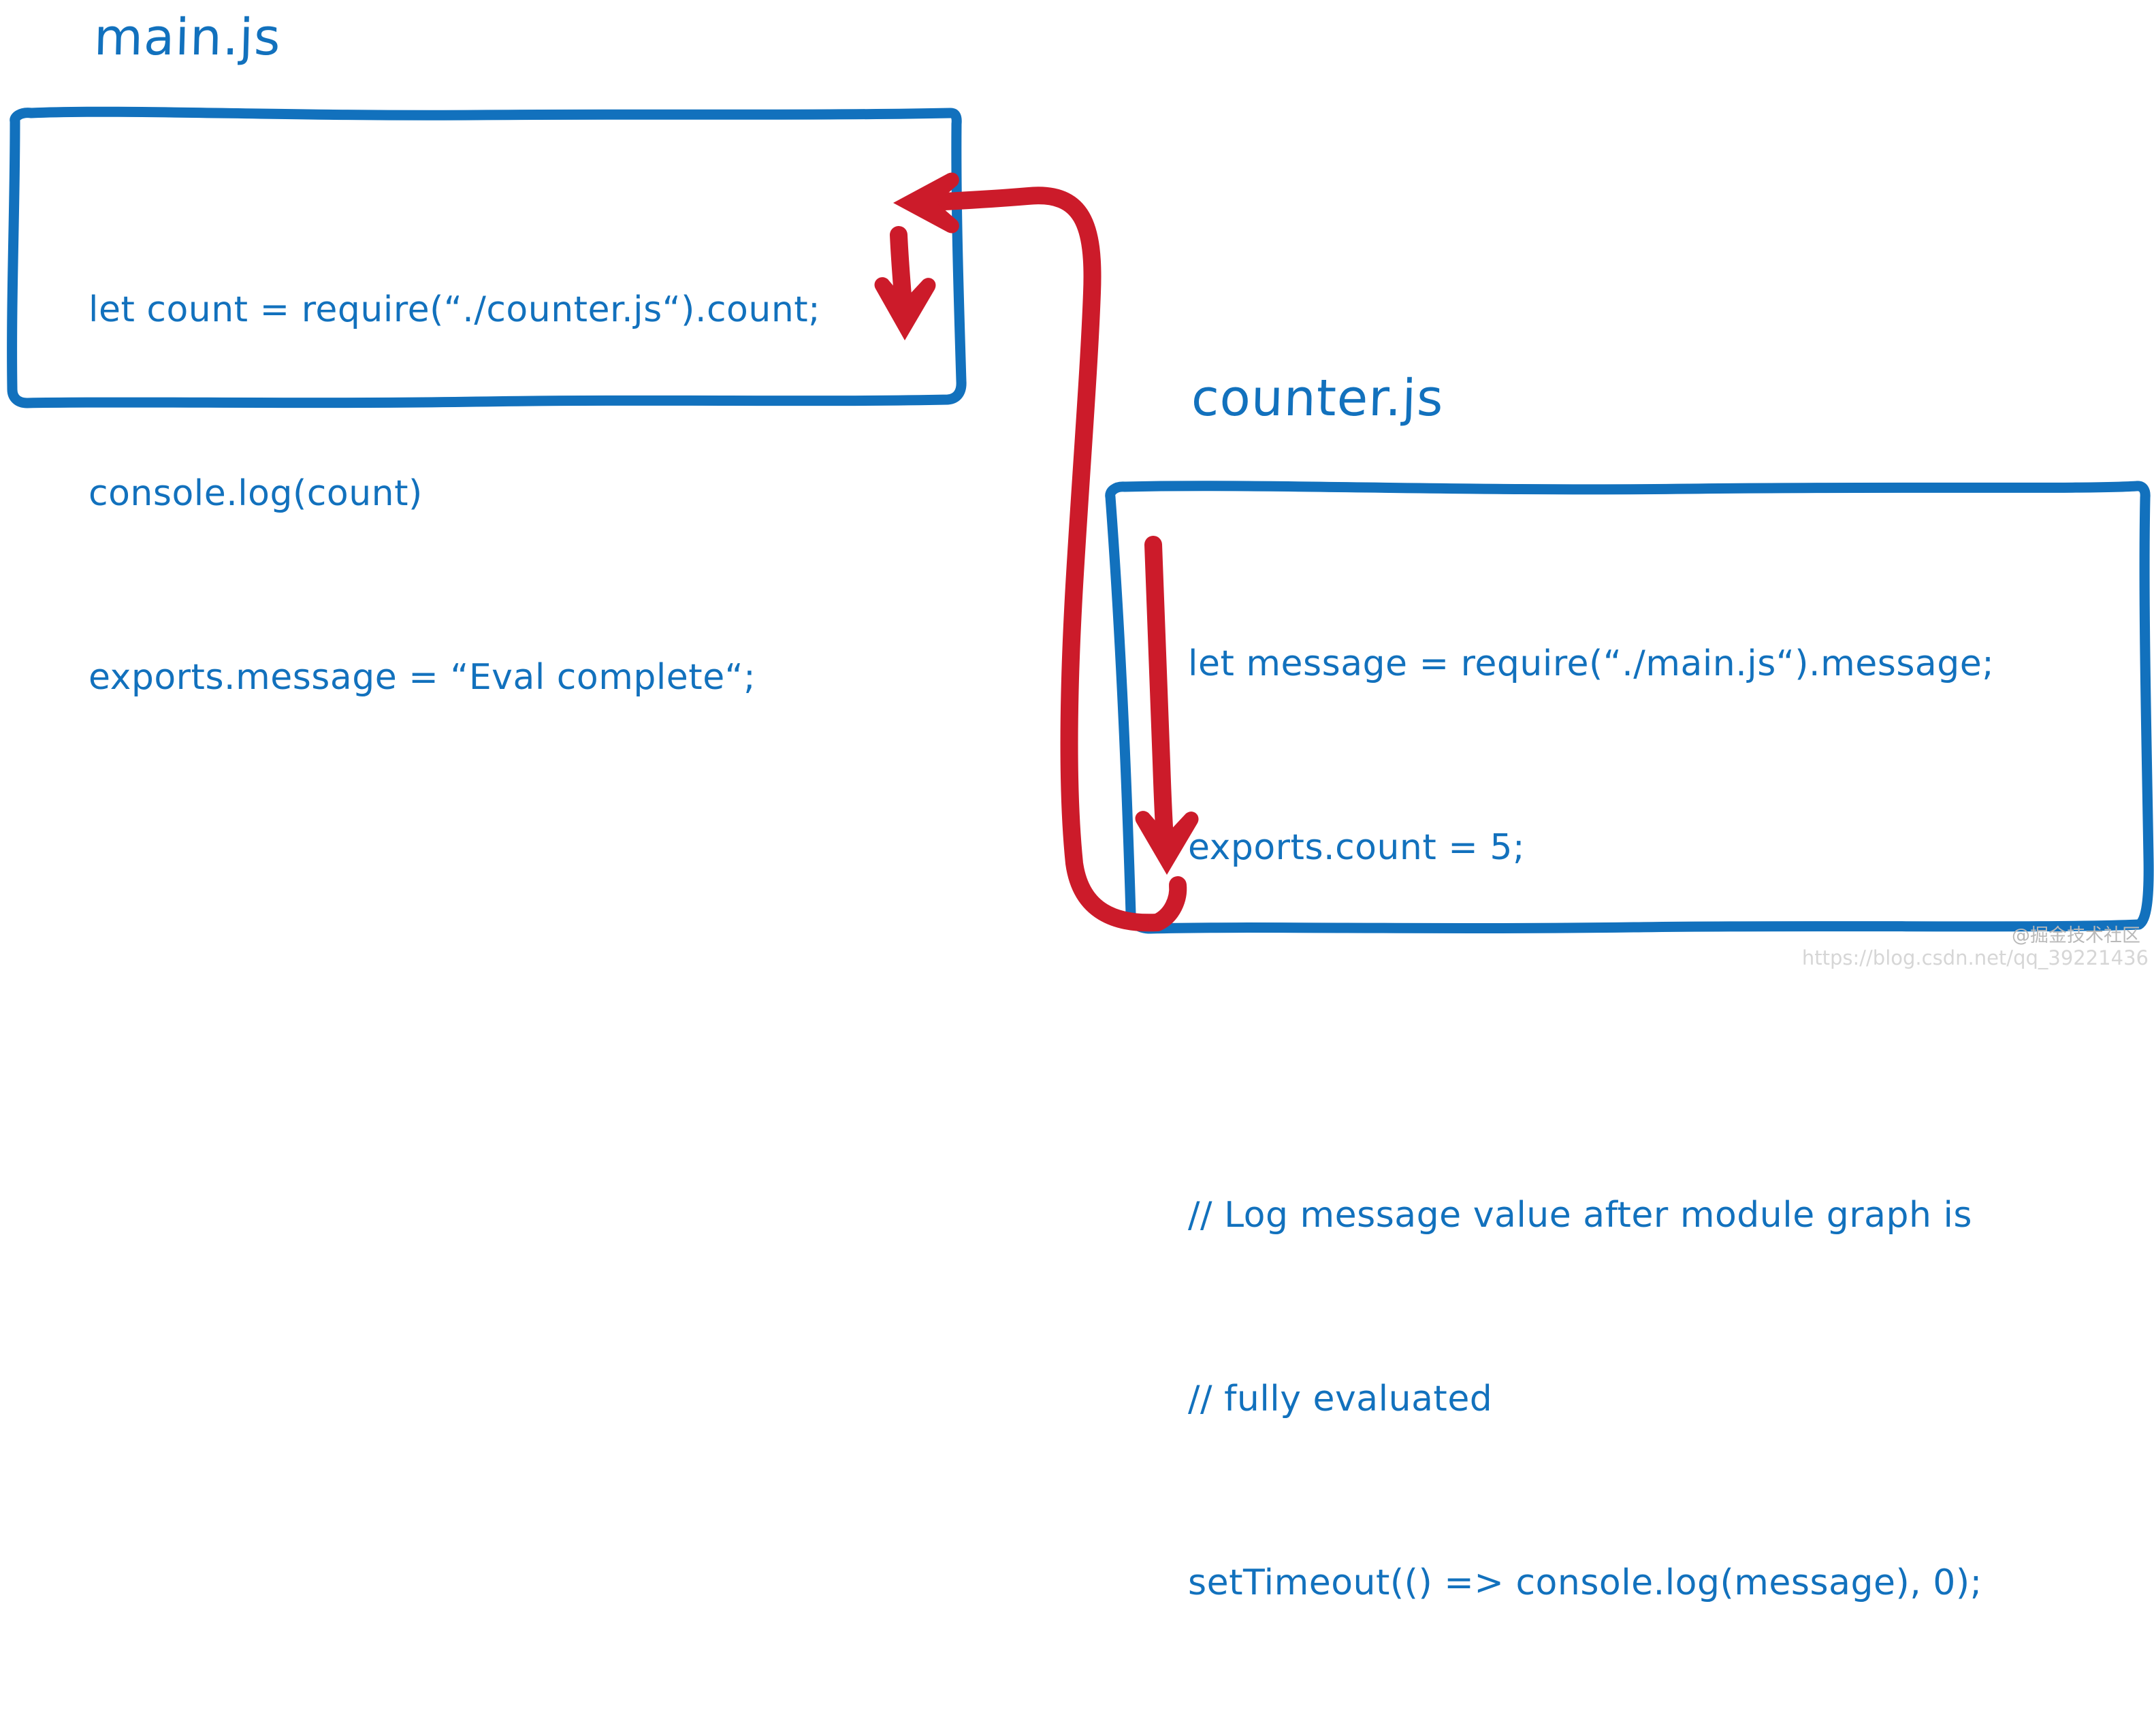 The height and width of the screenshot is (1736, 2154). What do you see at coordinates (1159, 696) in the screenshot?
I see `arrow-counter-flow-down-stroke` at bounding box center [1159, 696].